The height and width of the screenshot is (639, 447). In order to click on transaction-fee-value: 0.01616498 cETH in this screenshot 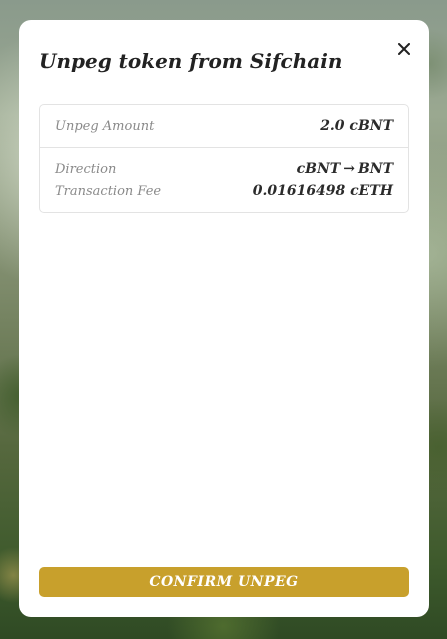, I will do `click(322, 191)`.